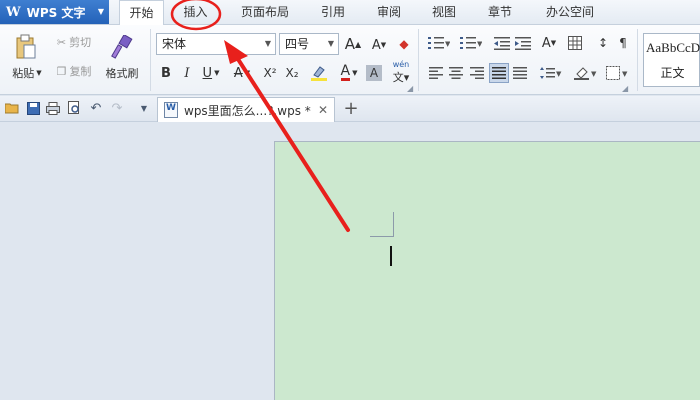 Image resolution: width=700 pixels, height=400 pixels. What do you see at coordinates (401, 72) in the screenshot?
I see `phonetic-guide-button: wén文▾` at bounding box center [401, 72].